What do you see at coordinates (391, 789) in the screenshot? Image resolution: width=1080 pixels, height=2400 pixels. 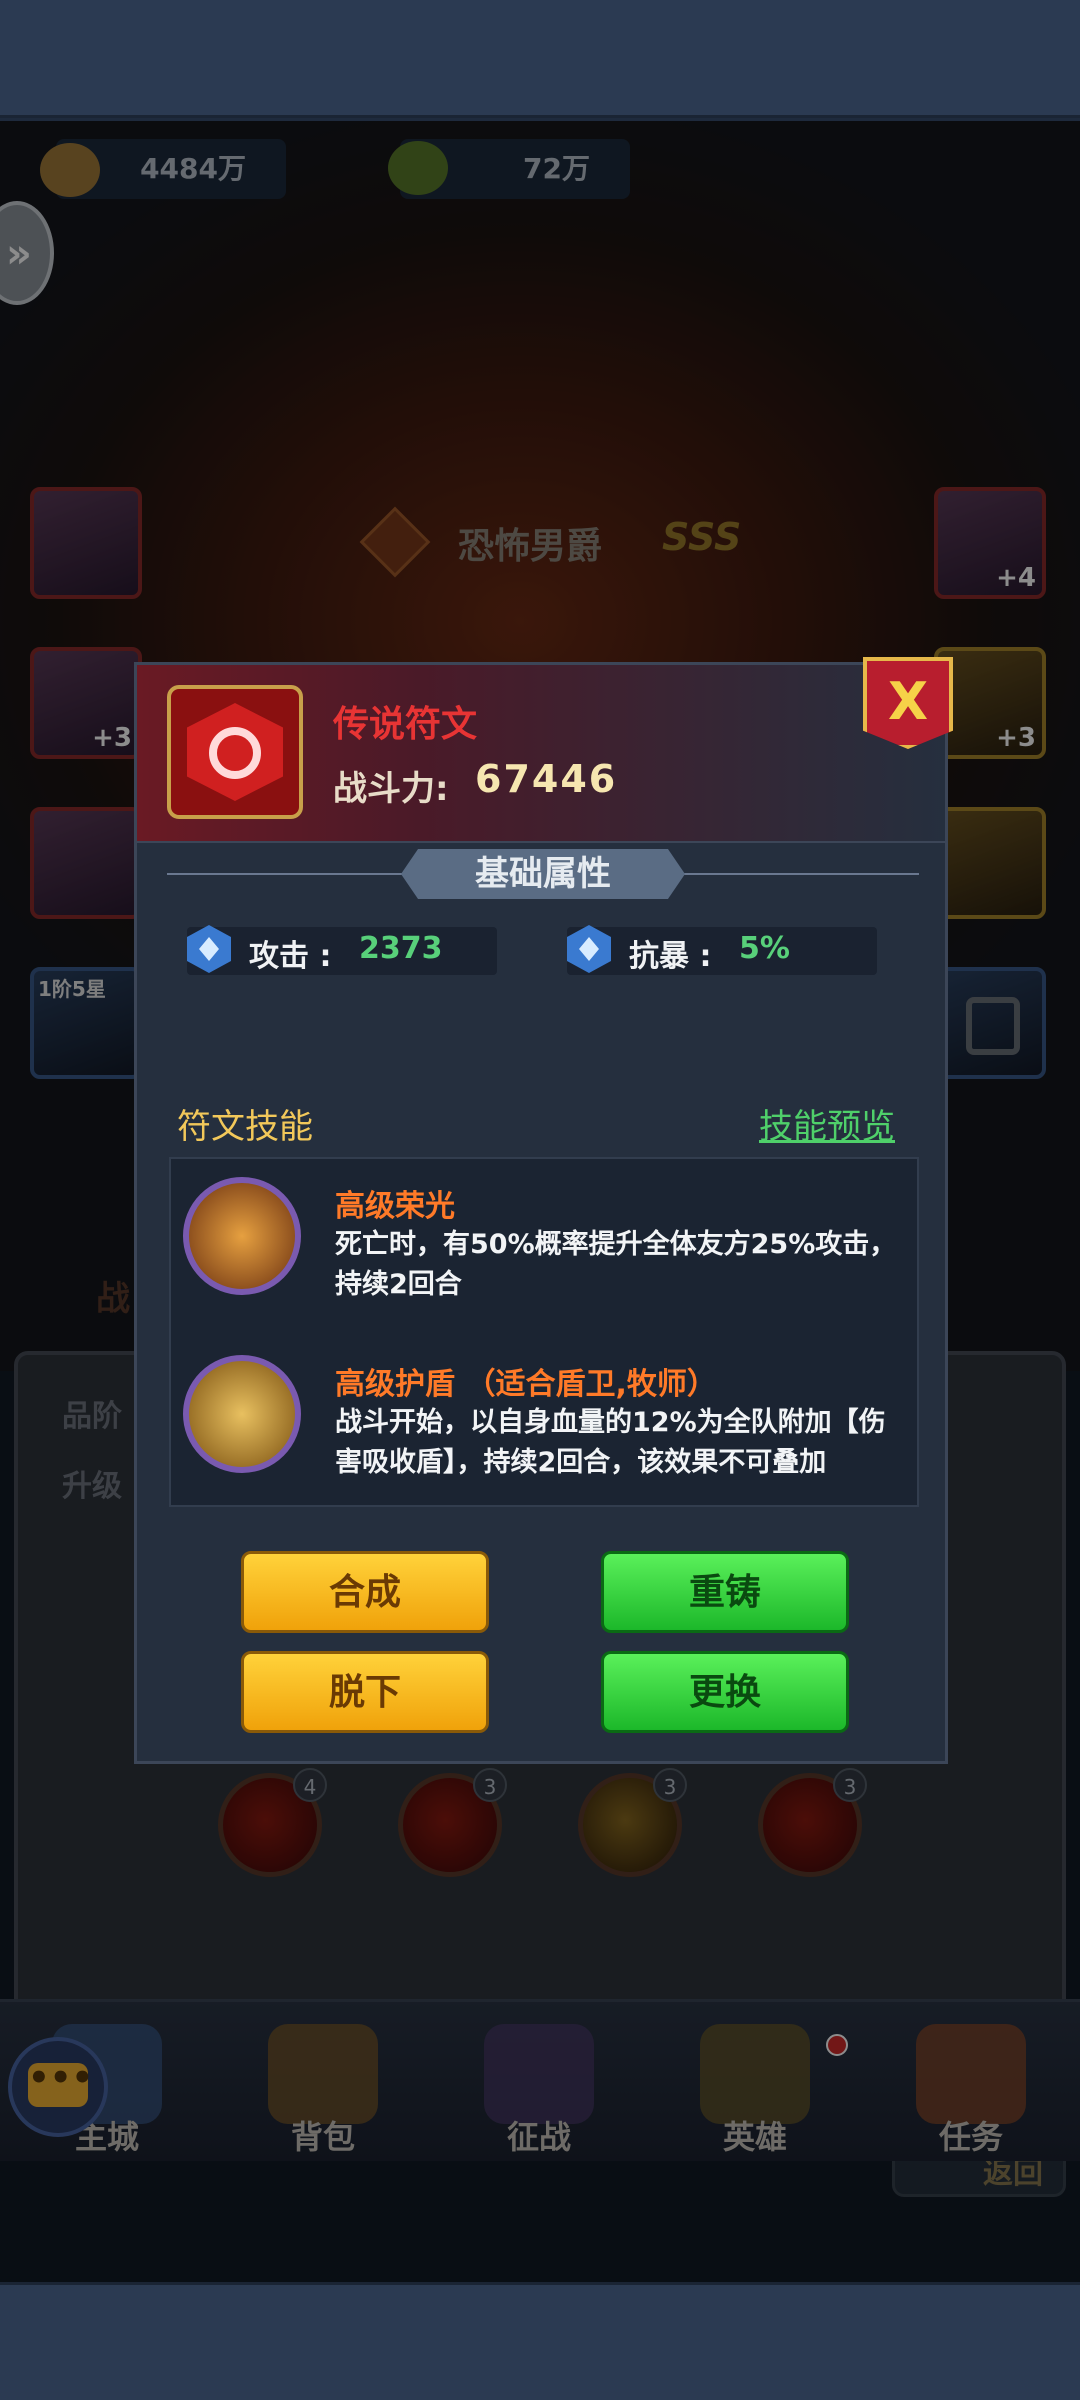 I see `power-label: 战斗力:` at bounding box center [391, 789].